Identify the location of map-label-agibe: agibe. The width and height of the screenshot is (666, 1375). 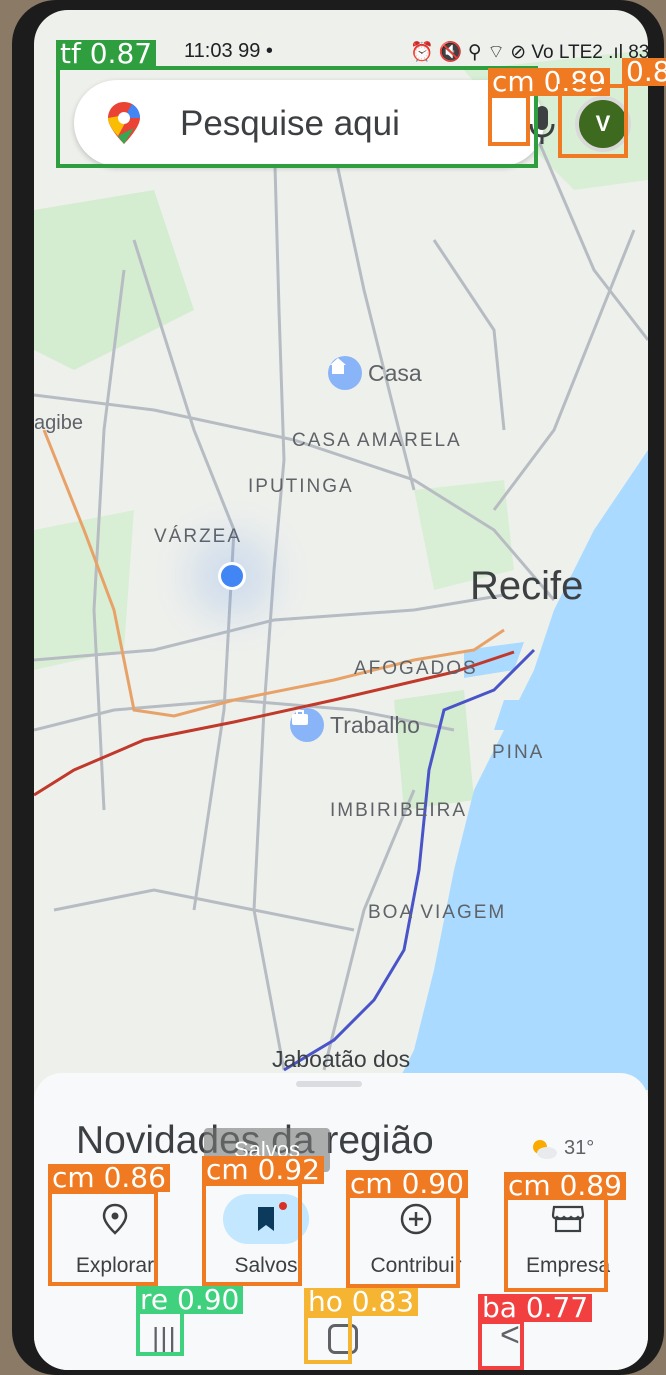
(58, 423).